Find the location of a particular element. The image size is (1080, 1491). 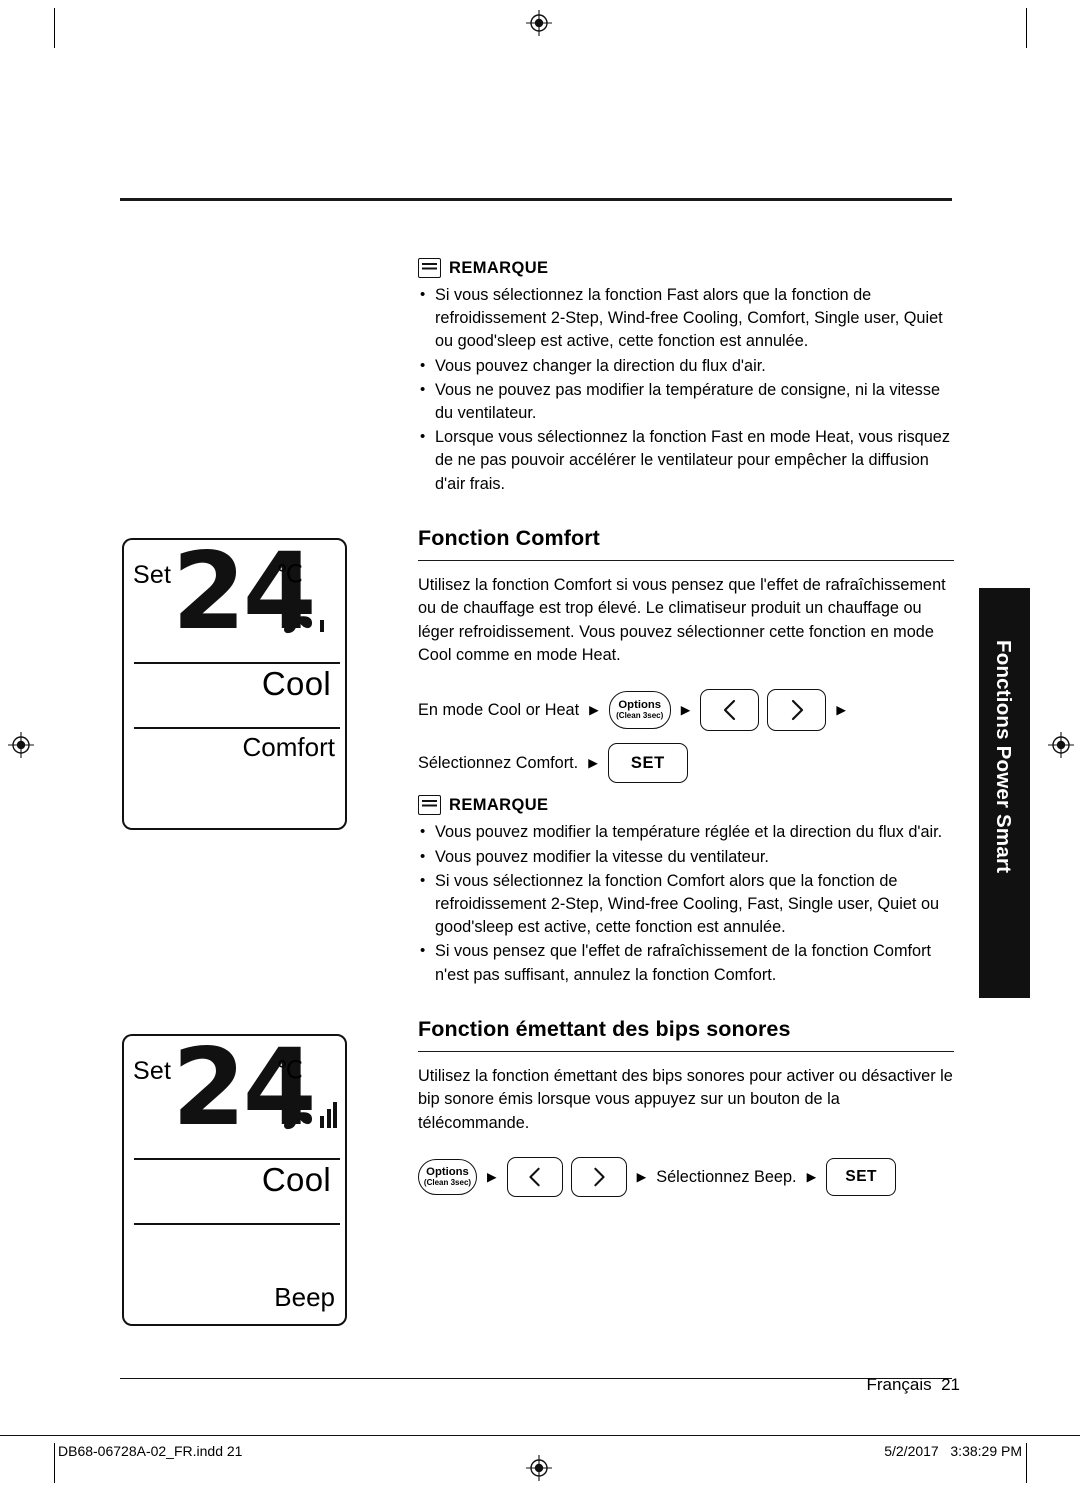

footer-language: Français is located at coordinates (899, 1384).